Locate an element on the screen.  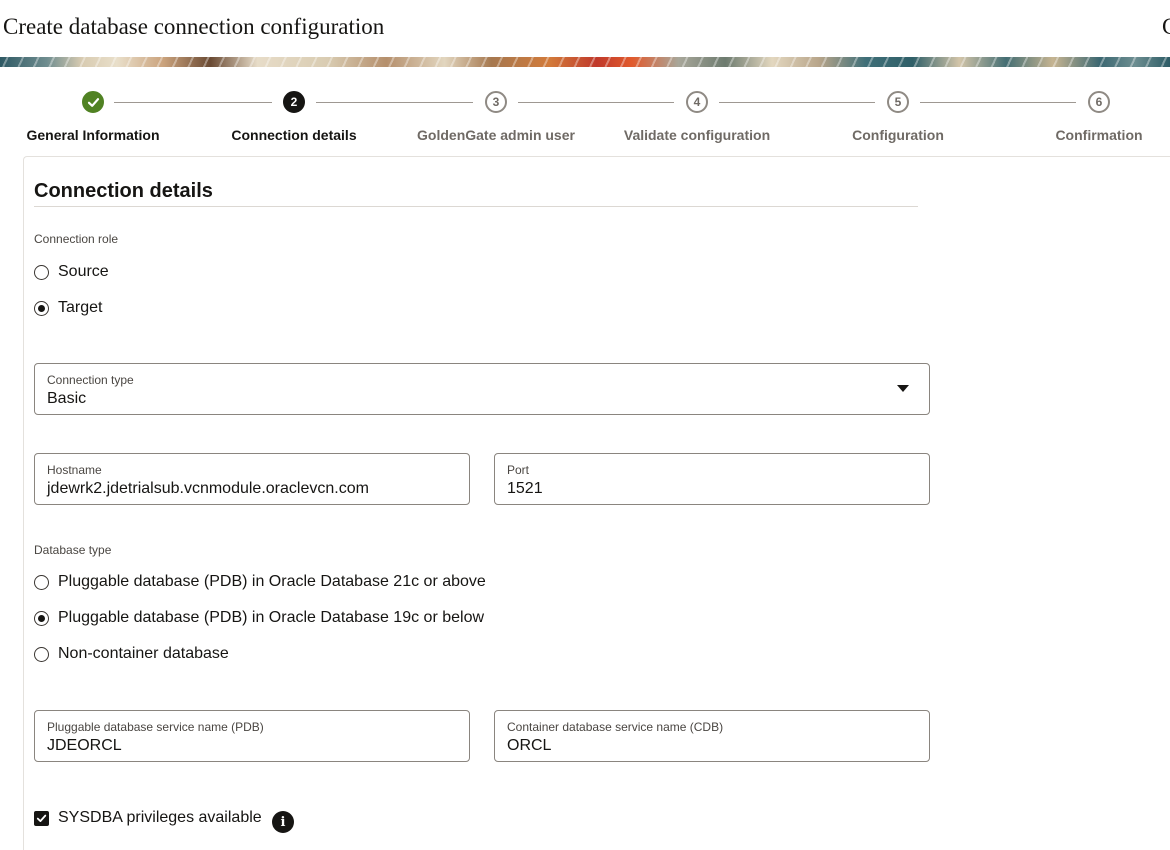
radio-non-container-control is located at coordinates (41, 654).